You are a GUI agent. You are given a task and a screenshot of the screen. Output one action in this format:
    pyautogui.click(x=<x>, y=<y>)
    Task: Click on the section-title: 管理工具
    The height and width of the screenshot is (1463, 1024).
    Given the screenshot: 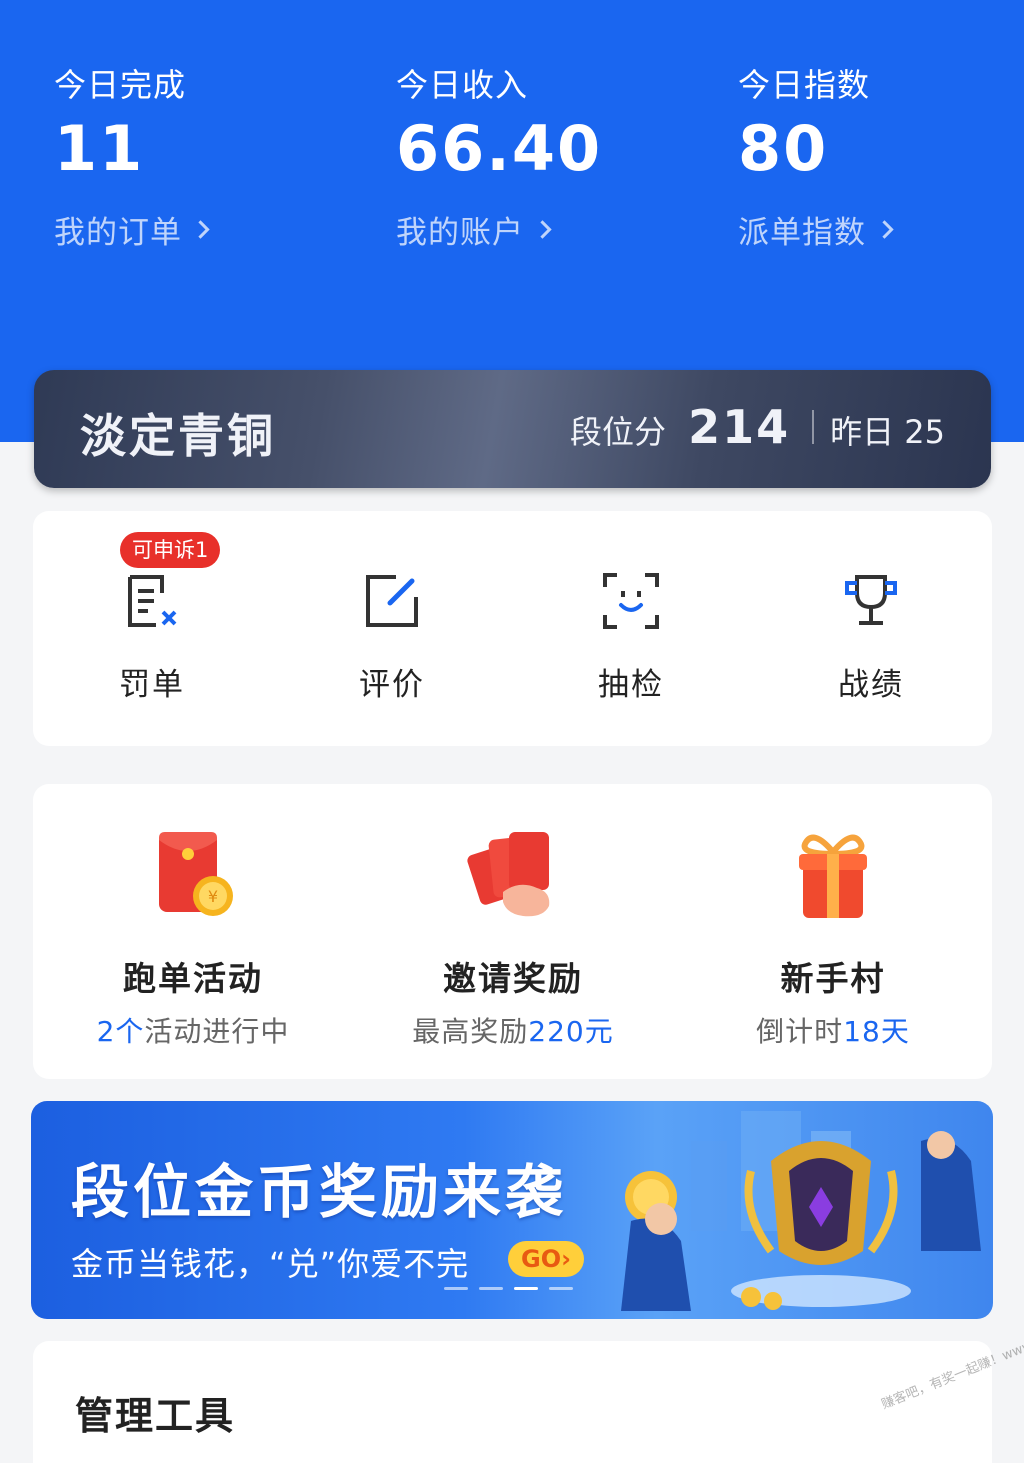 What is the action you would take?
    pyautogui.click(x=155, y=1416)
    